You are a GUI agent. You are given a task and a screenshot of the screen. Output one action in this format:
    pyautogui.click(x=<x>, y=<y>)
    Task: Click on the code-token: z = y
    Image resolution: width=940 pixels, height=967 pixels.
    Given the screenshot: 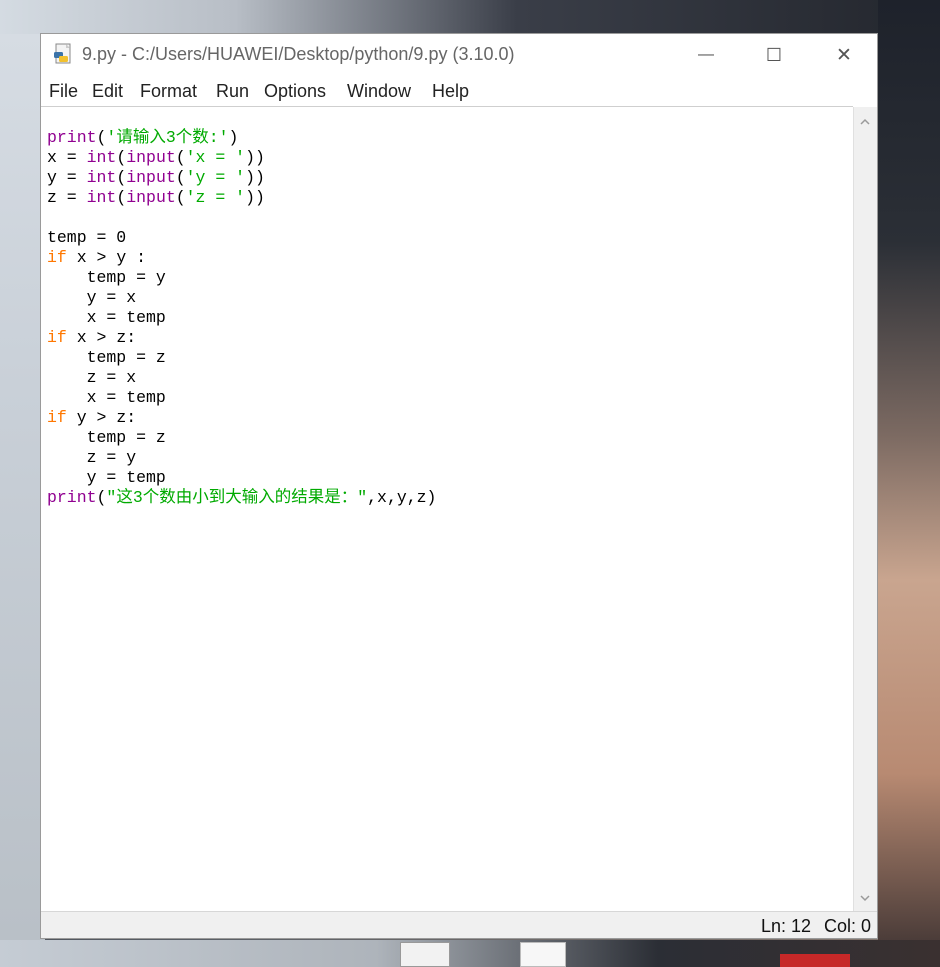 What is the action you would take?
    pyautogui.click(x=92, y=457)
    